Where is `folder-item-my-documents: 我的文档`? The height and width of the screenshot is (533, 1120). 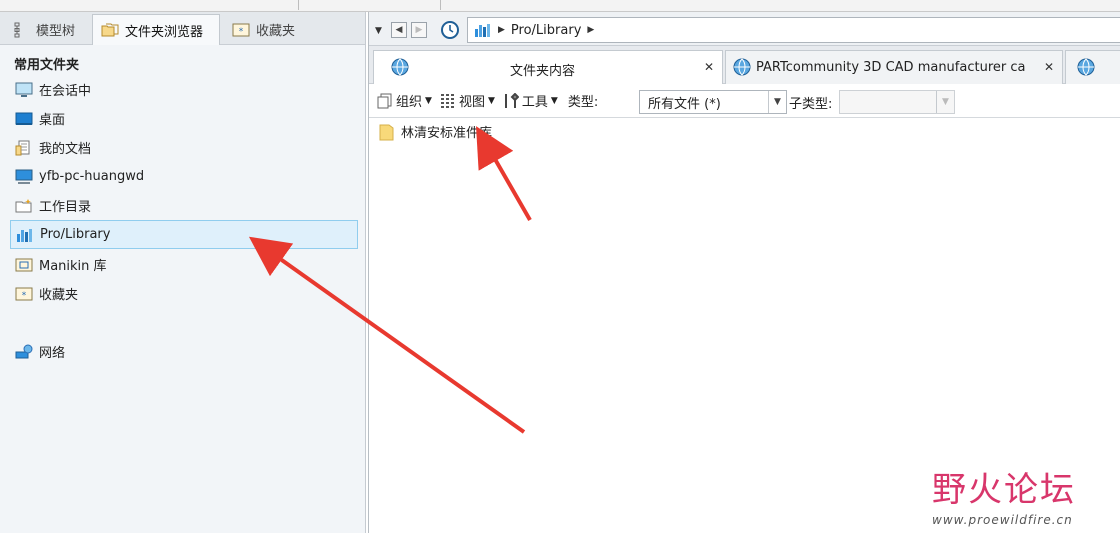
folder-item-my-documents: 我的文档 is located at coordinates (184, 147).